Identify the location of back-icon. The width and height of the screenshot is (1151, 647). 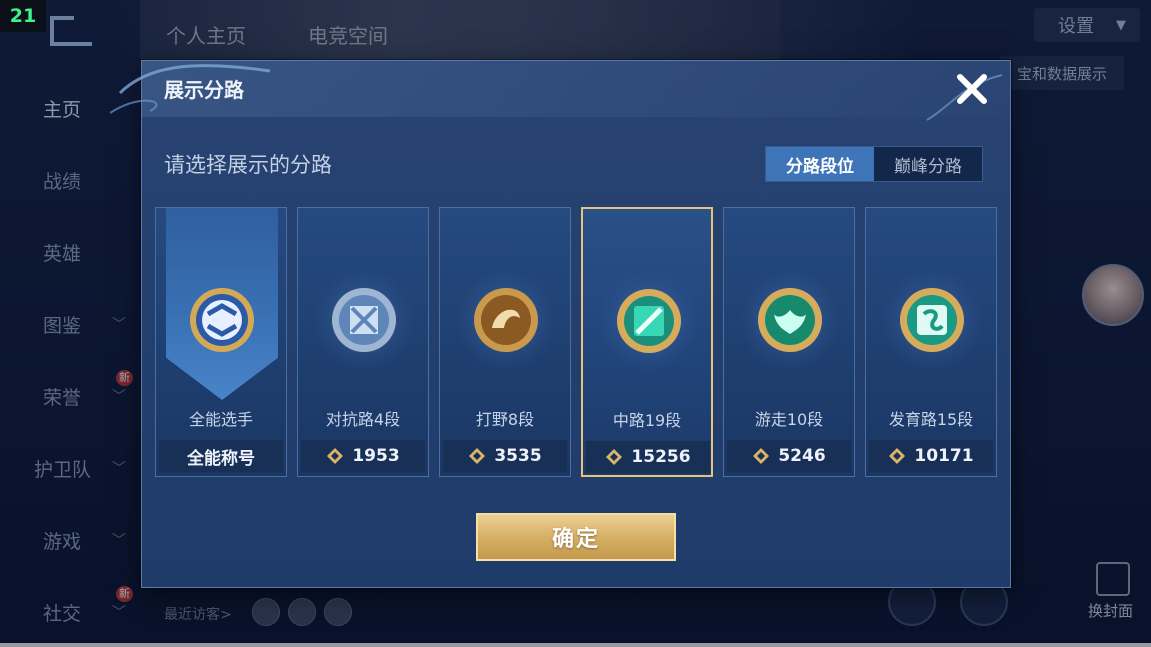
(70, 31).